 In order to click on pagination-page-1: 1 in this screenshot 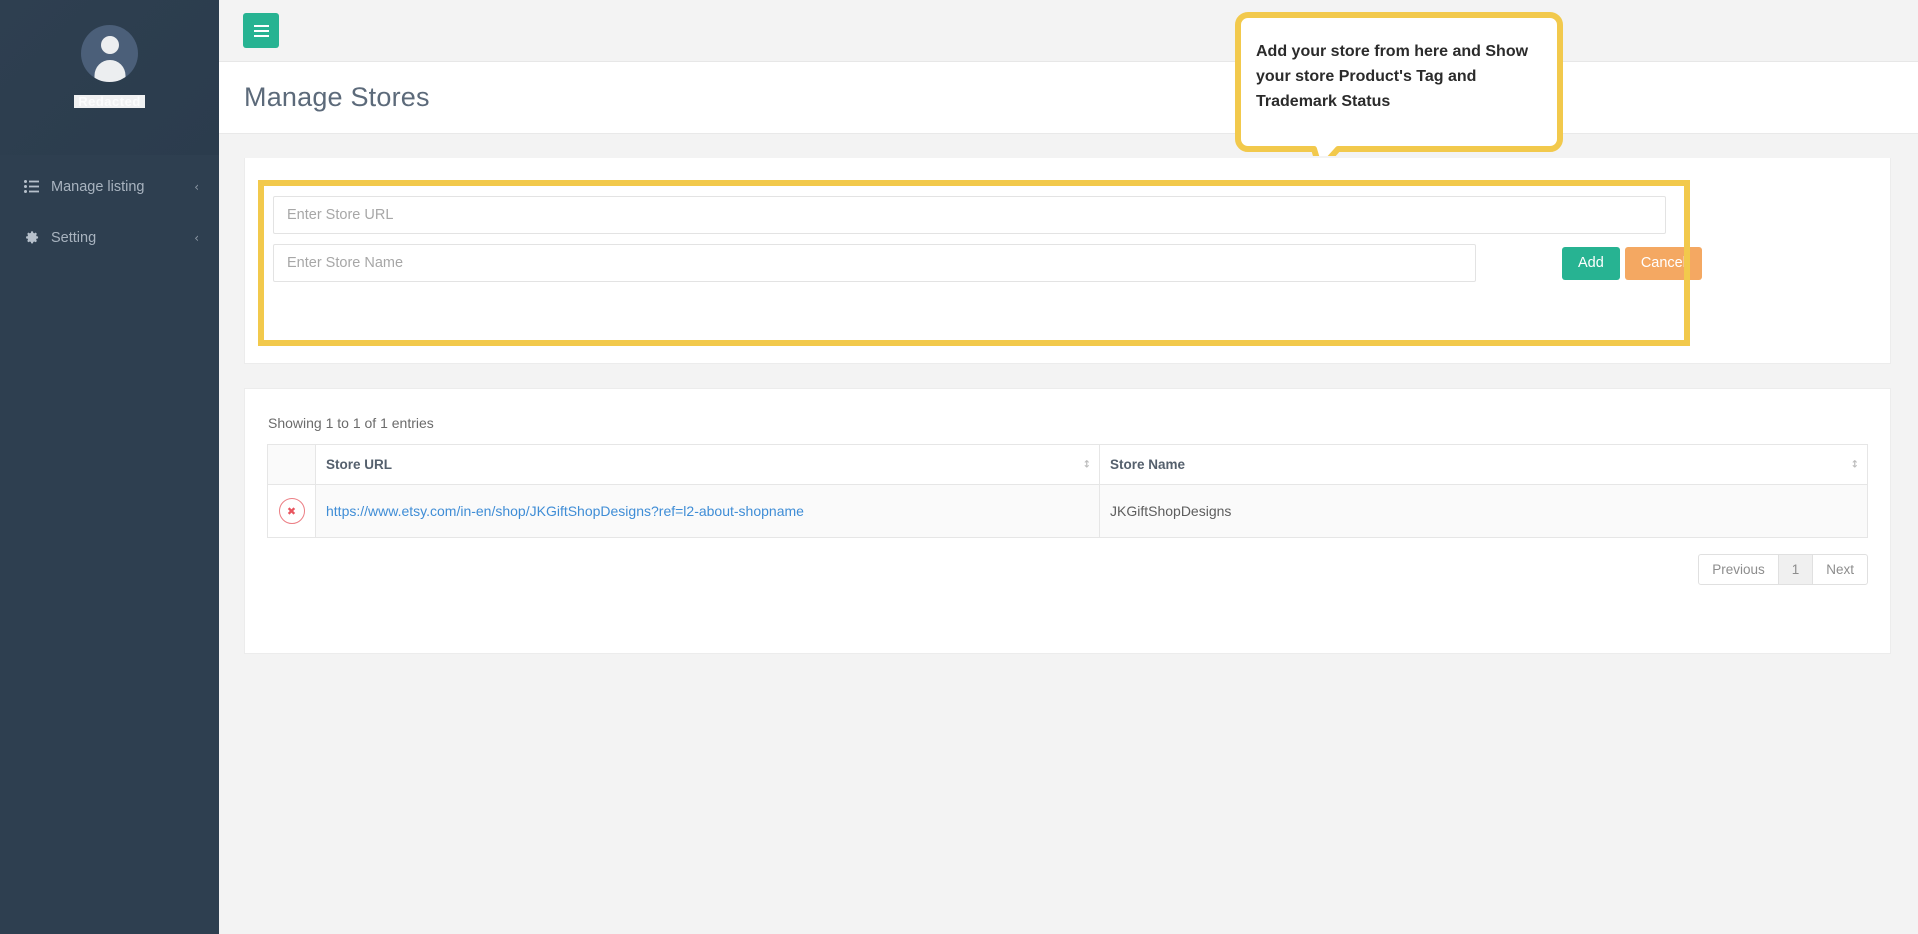, I will do `click(1795, 569)`.